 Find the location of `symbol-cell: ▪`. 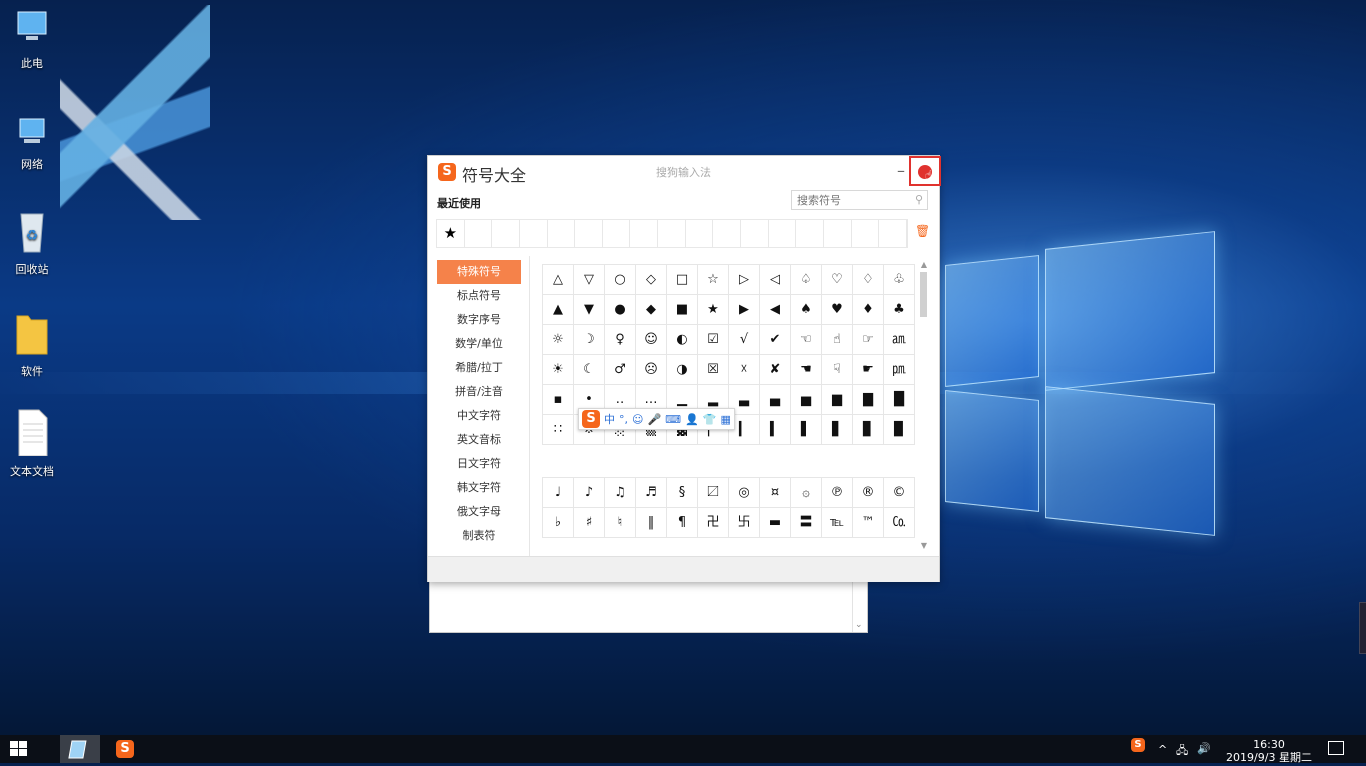

symbol-cell: ▪ is located at coordinates (558, 400).